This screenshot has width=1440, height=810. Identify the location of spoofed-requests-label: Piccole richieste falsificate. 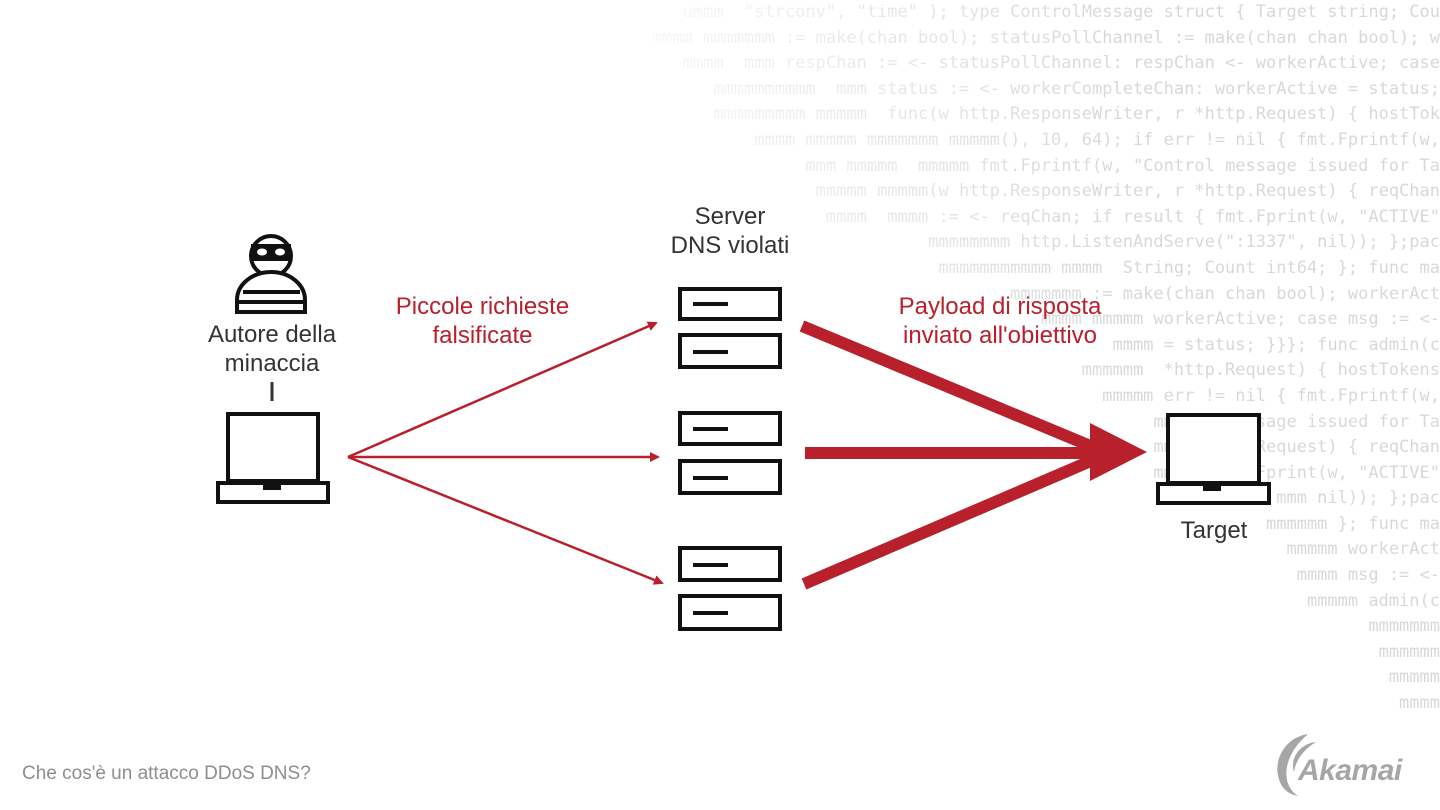
(482, 321).